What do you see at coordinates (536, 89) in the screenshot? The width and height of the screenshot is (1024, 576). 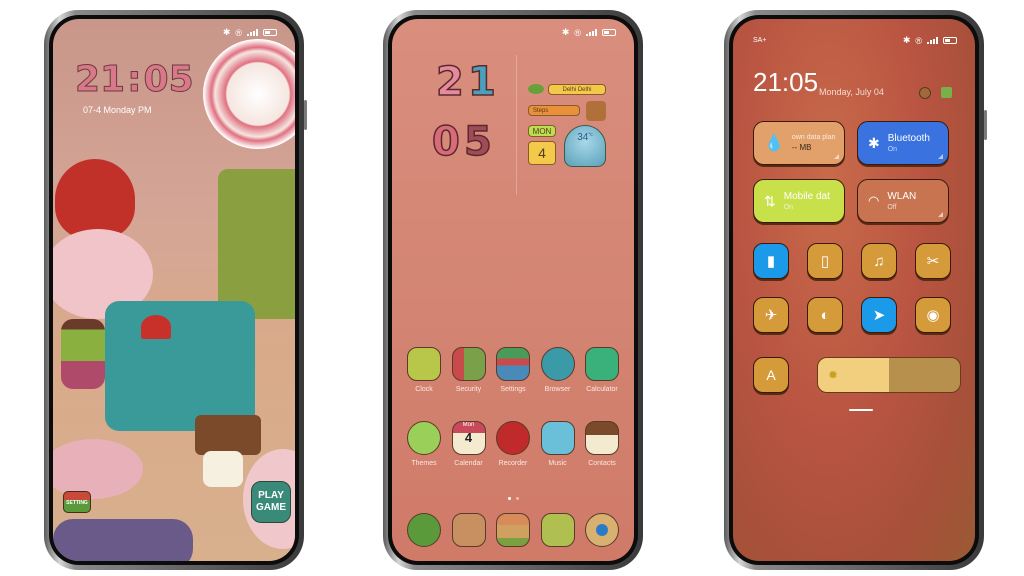 I see `location-pin-icon` at bounding box center [536, 89].